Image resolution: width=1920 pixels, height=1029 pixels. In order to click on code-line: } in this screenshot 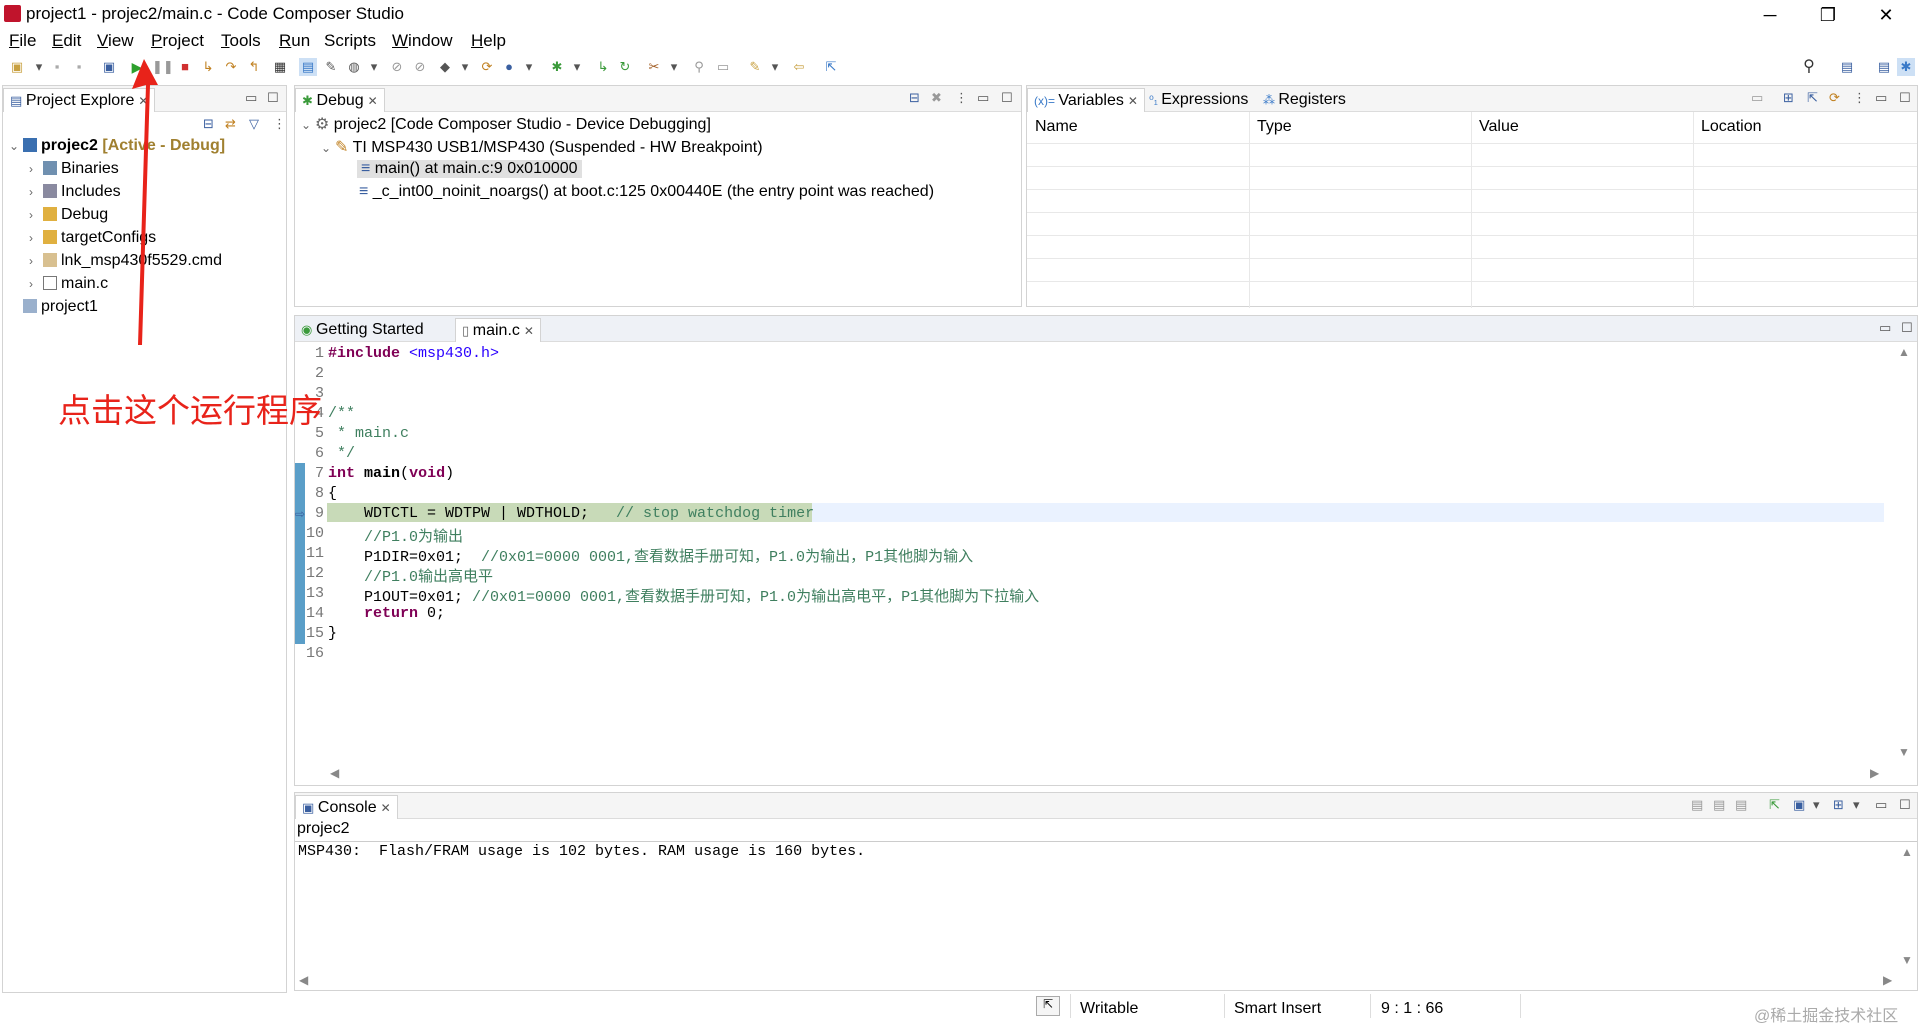, I will do `click(332, 633)`.